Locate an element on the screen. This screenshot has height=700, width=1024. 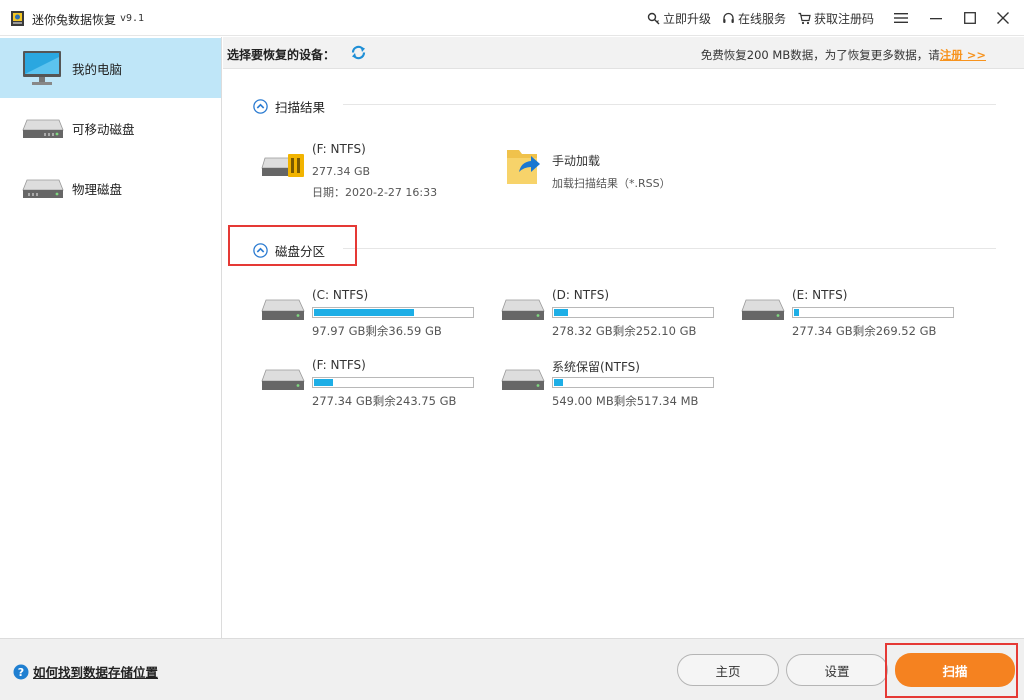
sidebar-item-label: 物理磁盘 is located at coordinates (97, 189).